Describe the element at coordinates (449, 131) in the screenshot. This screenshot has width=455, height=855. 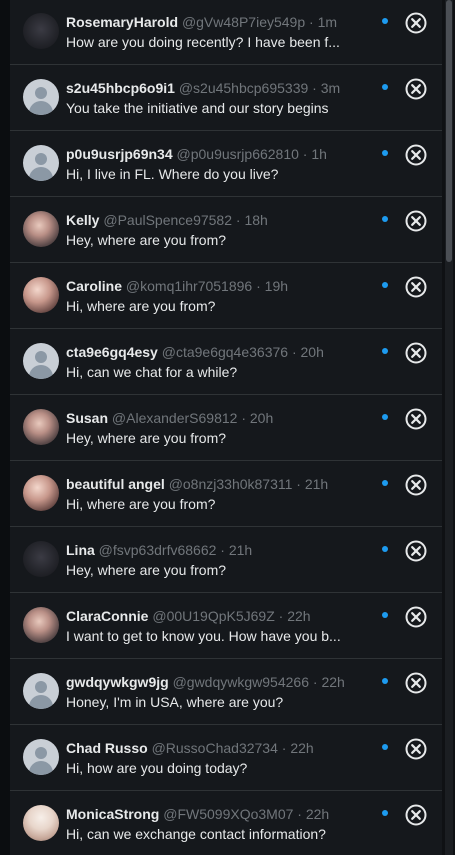
I see `scrollbar-thumb` at that location.